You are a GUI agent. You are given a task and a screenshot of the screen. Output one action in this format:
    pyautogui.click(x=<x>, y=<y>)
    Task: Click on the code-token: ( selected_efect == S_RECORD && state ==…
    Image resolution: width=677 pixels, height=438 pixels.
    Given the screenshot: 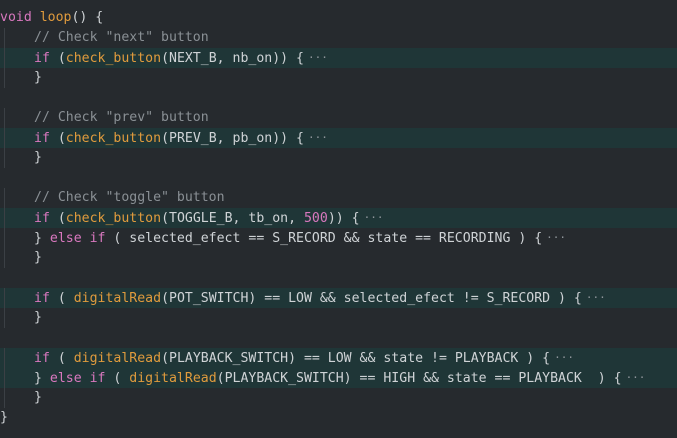 What is the action you would take?
    pyautogui.click(x=324, y=238)
    